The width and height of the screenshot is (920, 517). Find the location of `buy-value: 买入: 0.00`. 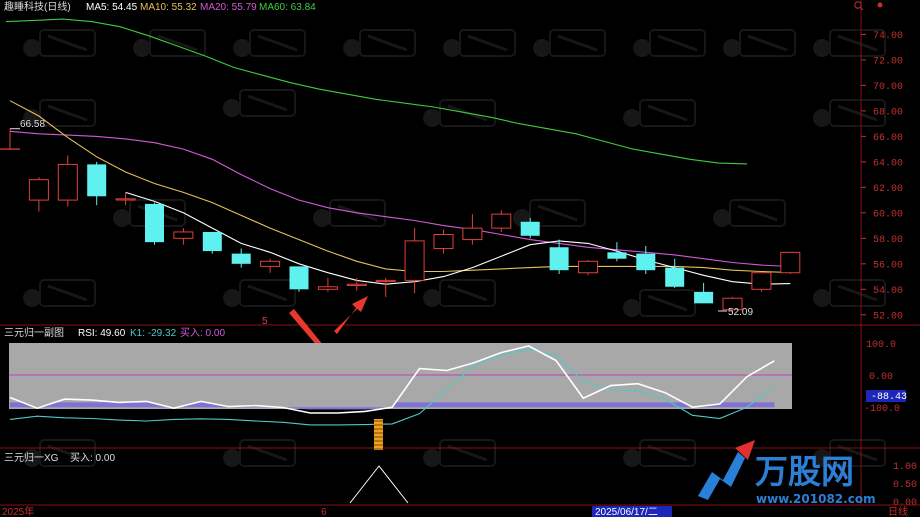

buy-value: 买入: 0.00 is located at coordinates (202, 333).